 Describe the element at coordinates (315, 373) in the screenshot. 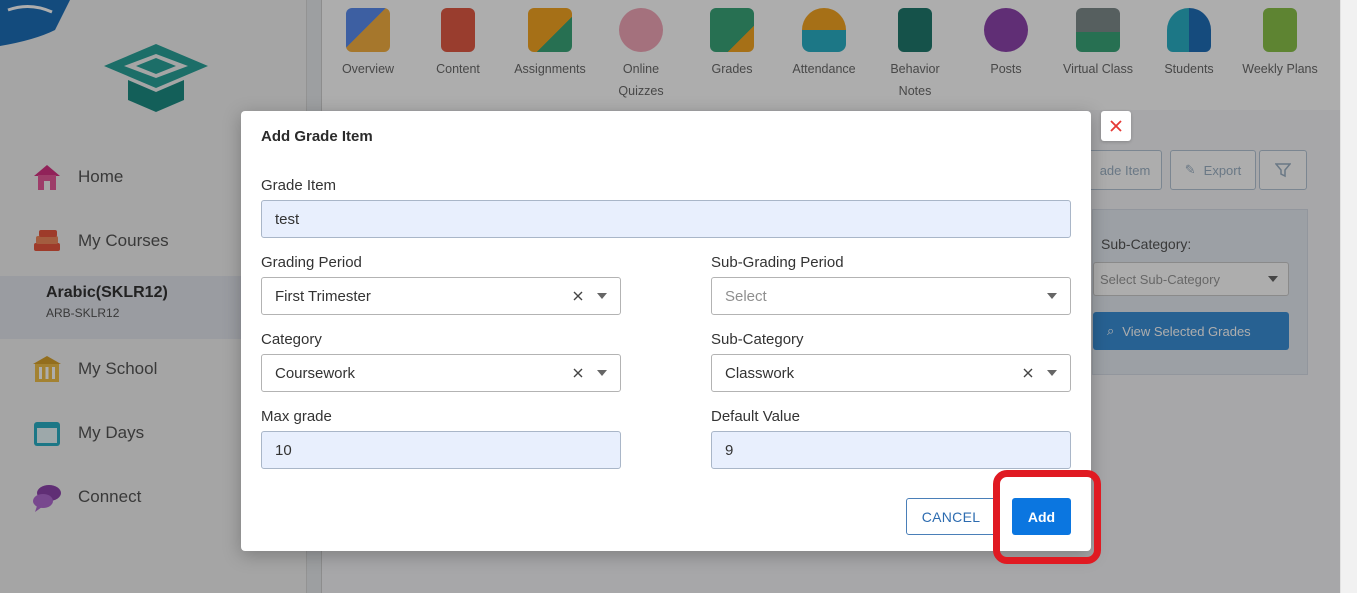

I see `select-value: Coursework` at that location.